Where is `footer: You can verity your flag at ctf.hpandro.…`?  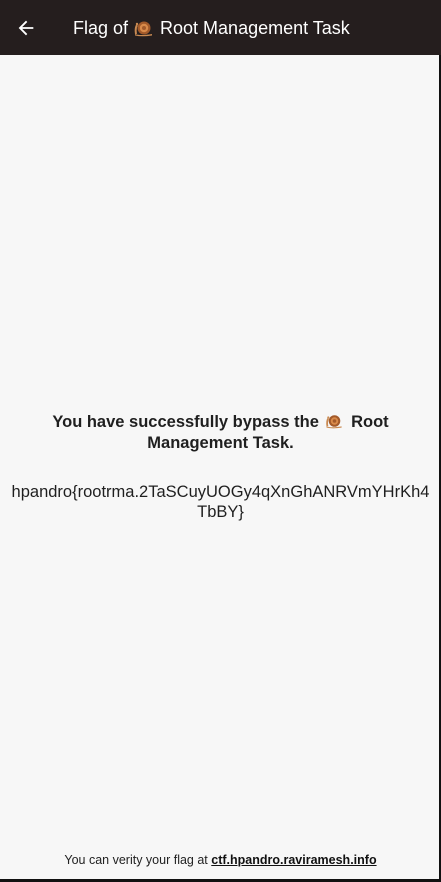
footer: You can verity your flag at ctf.hpandro.… is located at coordinates (220, 860).